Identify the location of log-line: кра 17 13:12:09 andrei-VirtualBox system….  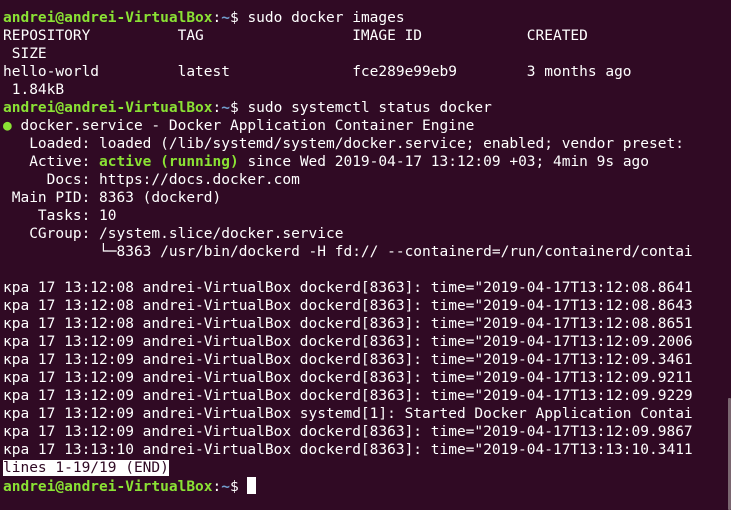
(348, 414).